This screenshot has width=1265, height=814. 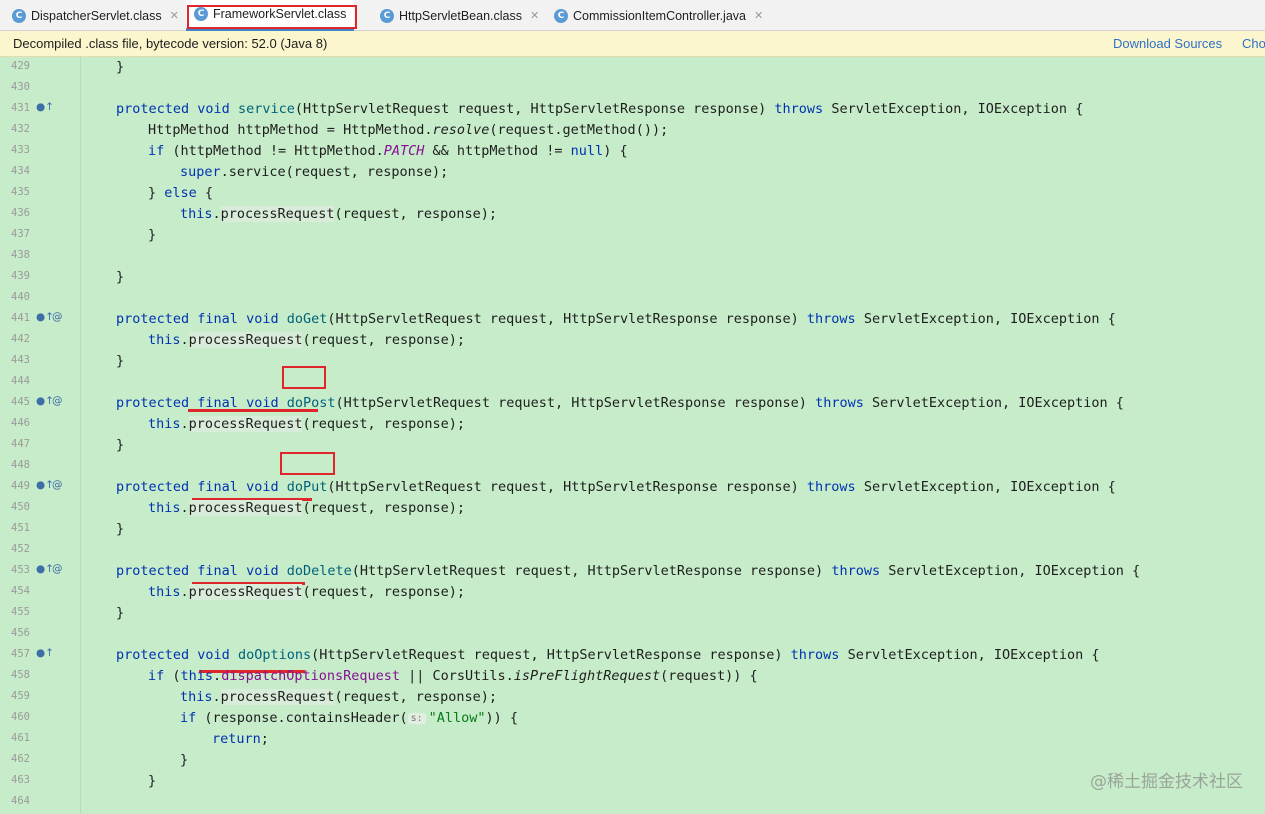 I want to click on line-number: 446, so click(x=20, y=423).